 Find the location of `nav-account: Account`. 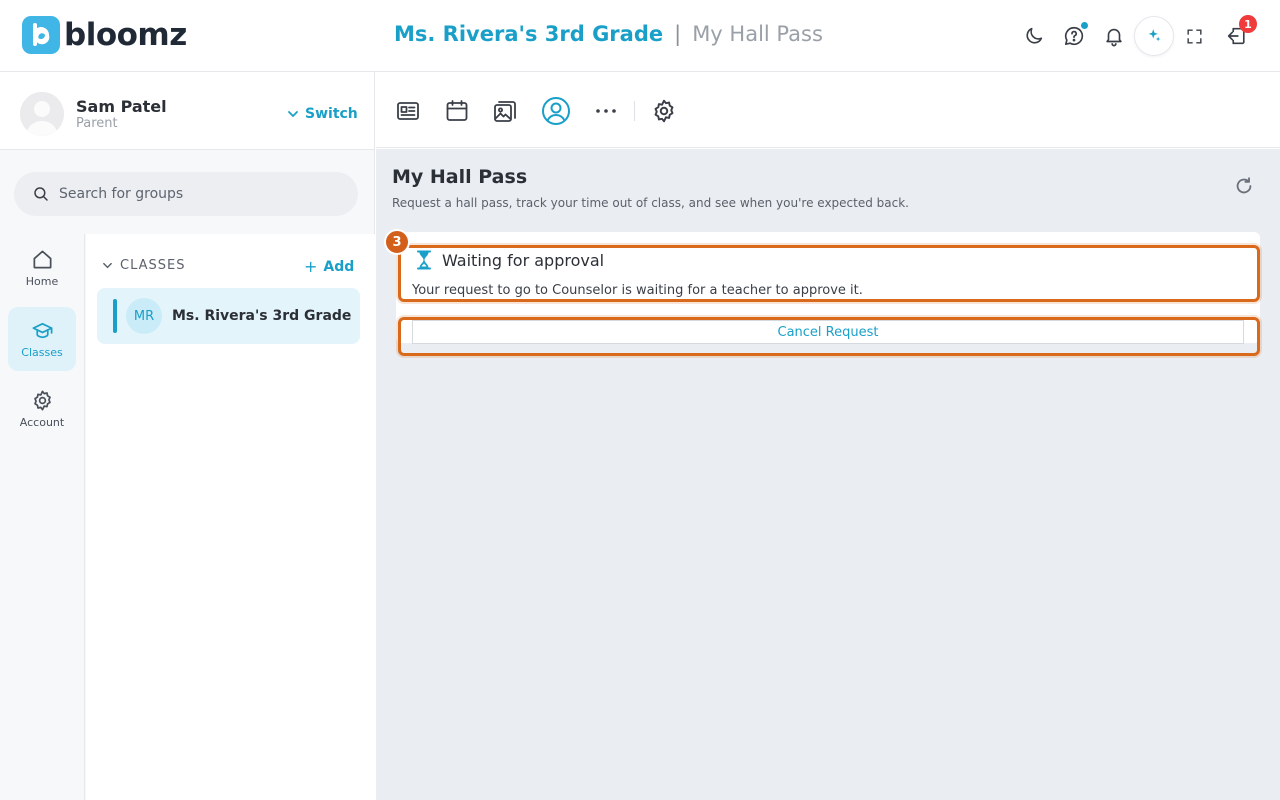

nav-account: Account is located at coordinates (42, 409).